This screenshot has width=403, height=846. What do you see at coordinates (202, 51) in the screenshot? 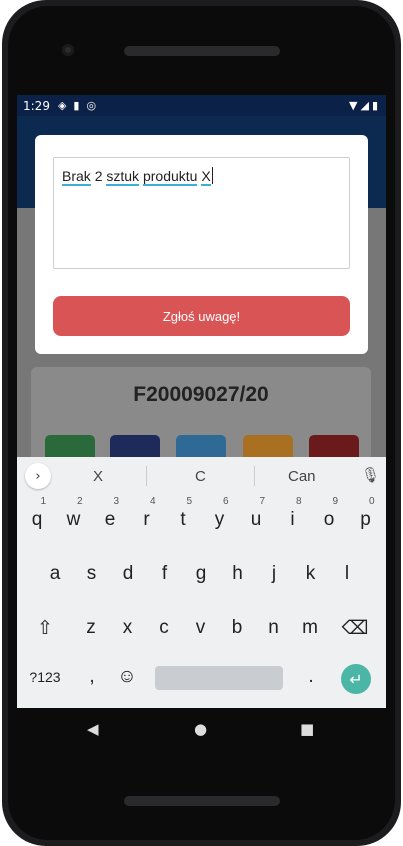
I see `top-speaker` at bounding box center [202, 51].